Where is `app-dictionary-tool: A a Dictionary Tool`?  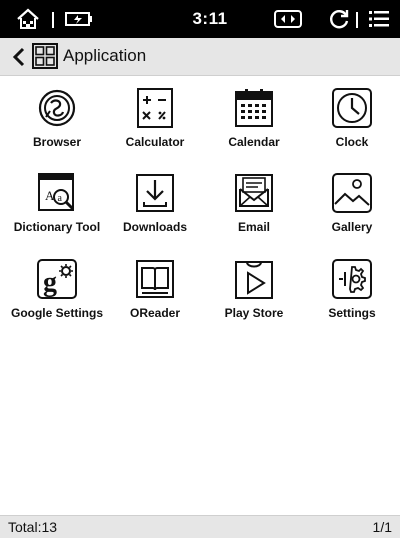 app-dictionary-tool: A a Dictionary Tool is located at coordinates (57, 215).